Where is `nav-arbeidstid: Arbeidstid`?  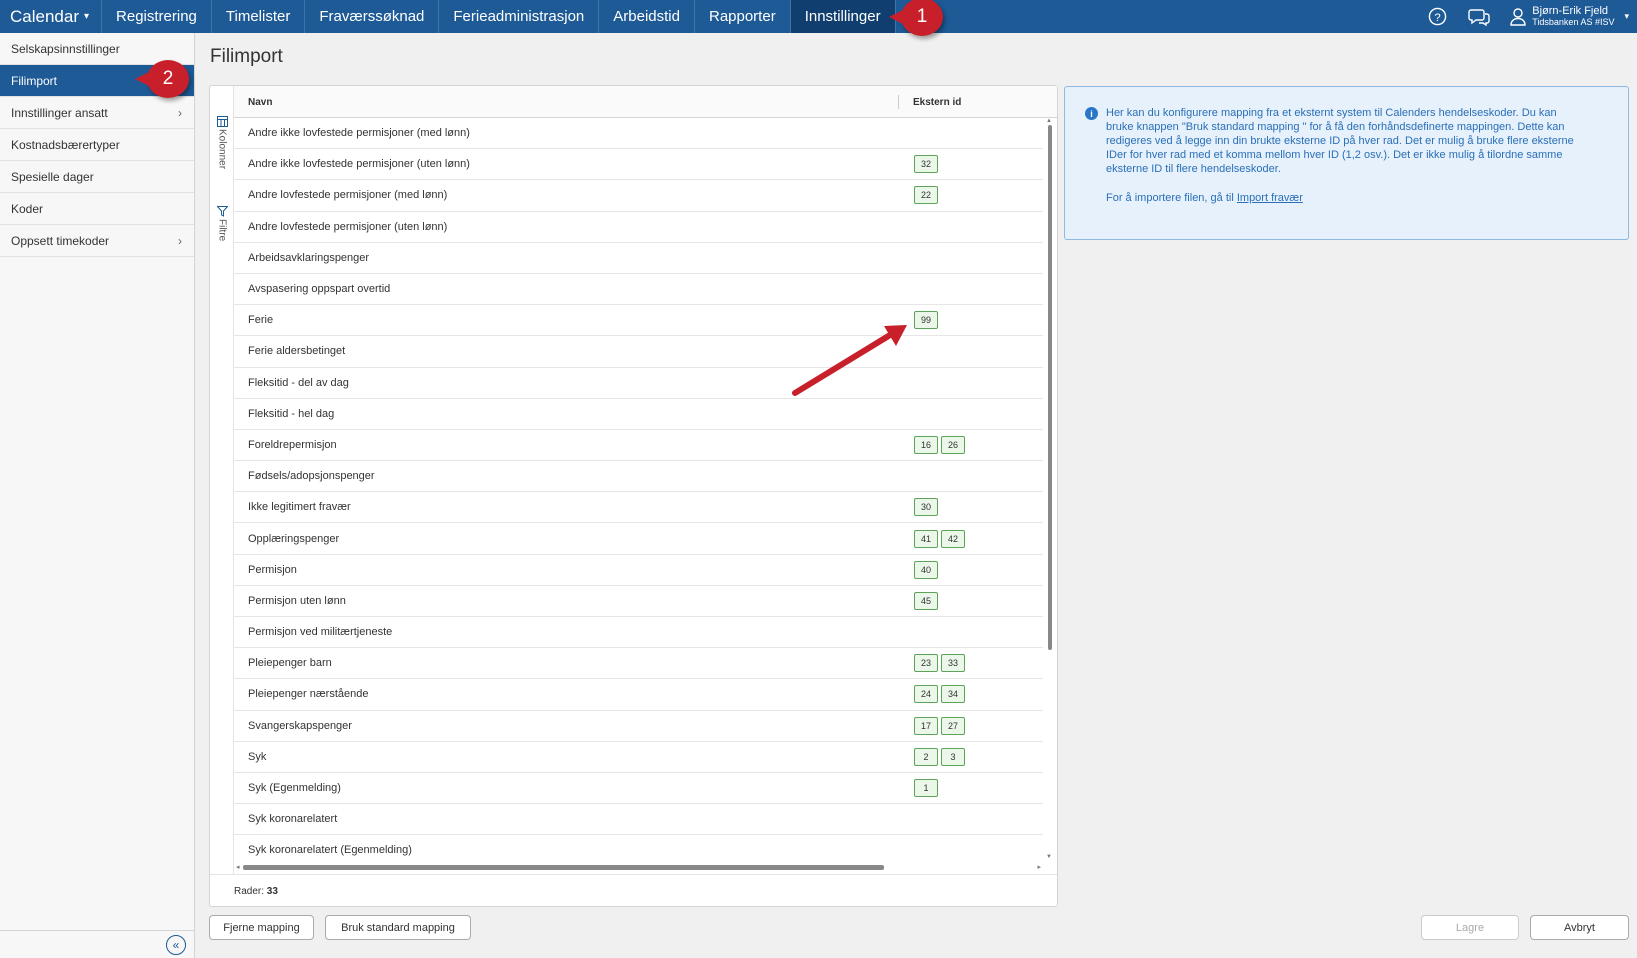 nav-arbeidstid: Arbeidstid is located at coordinates (647, 16).